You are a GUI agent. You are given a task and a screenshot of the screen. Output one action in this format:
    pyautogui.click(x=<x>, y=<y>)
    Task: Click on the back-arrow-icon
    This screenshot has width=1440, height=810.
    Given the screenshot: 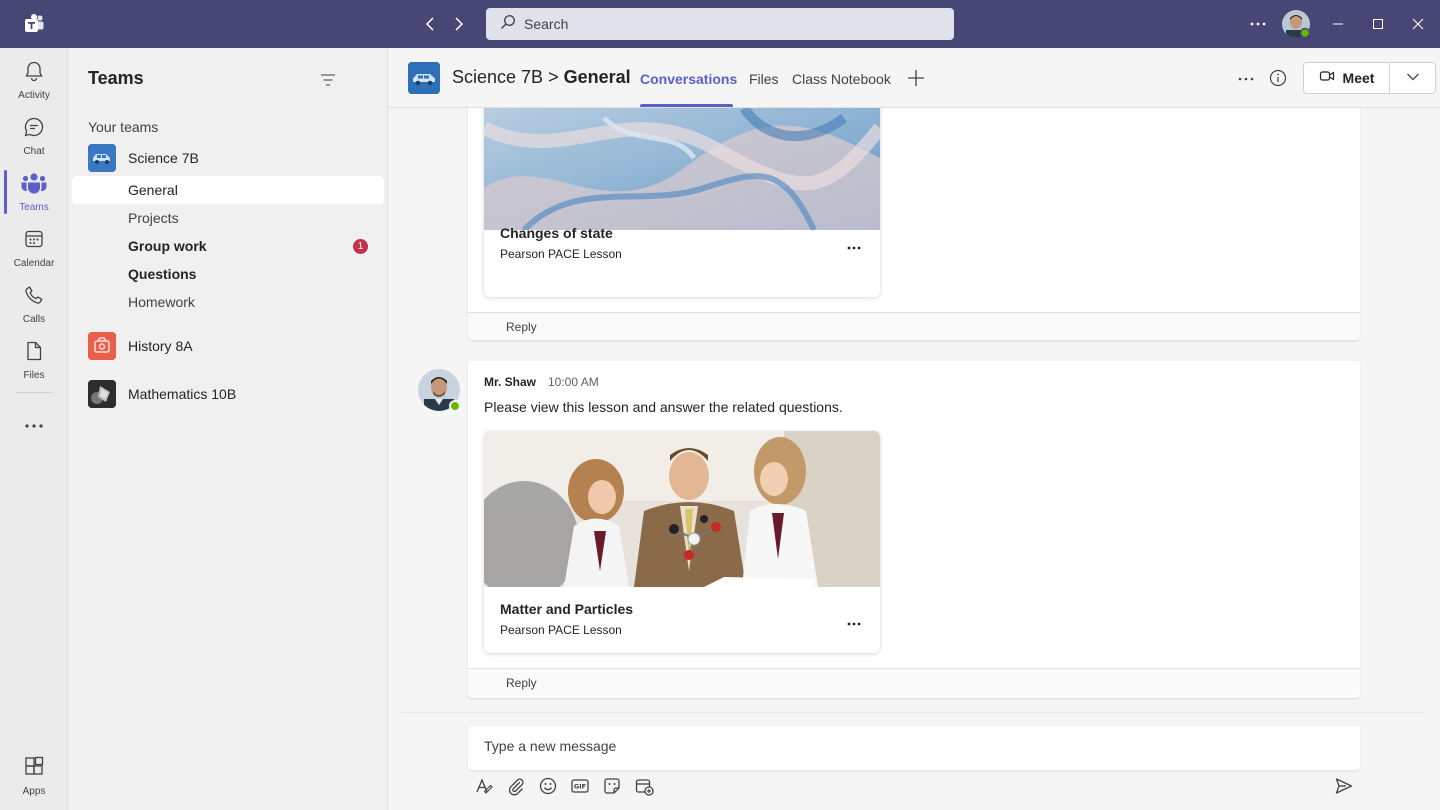 What is the action you would take?
    pyautogui.click(x=430, y=24)
    